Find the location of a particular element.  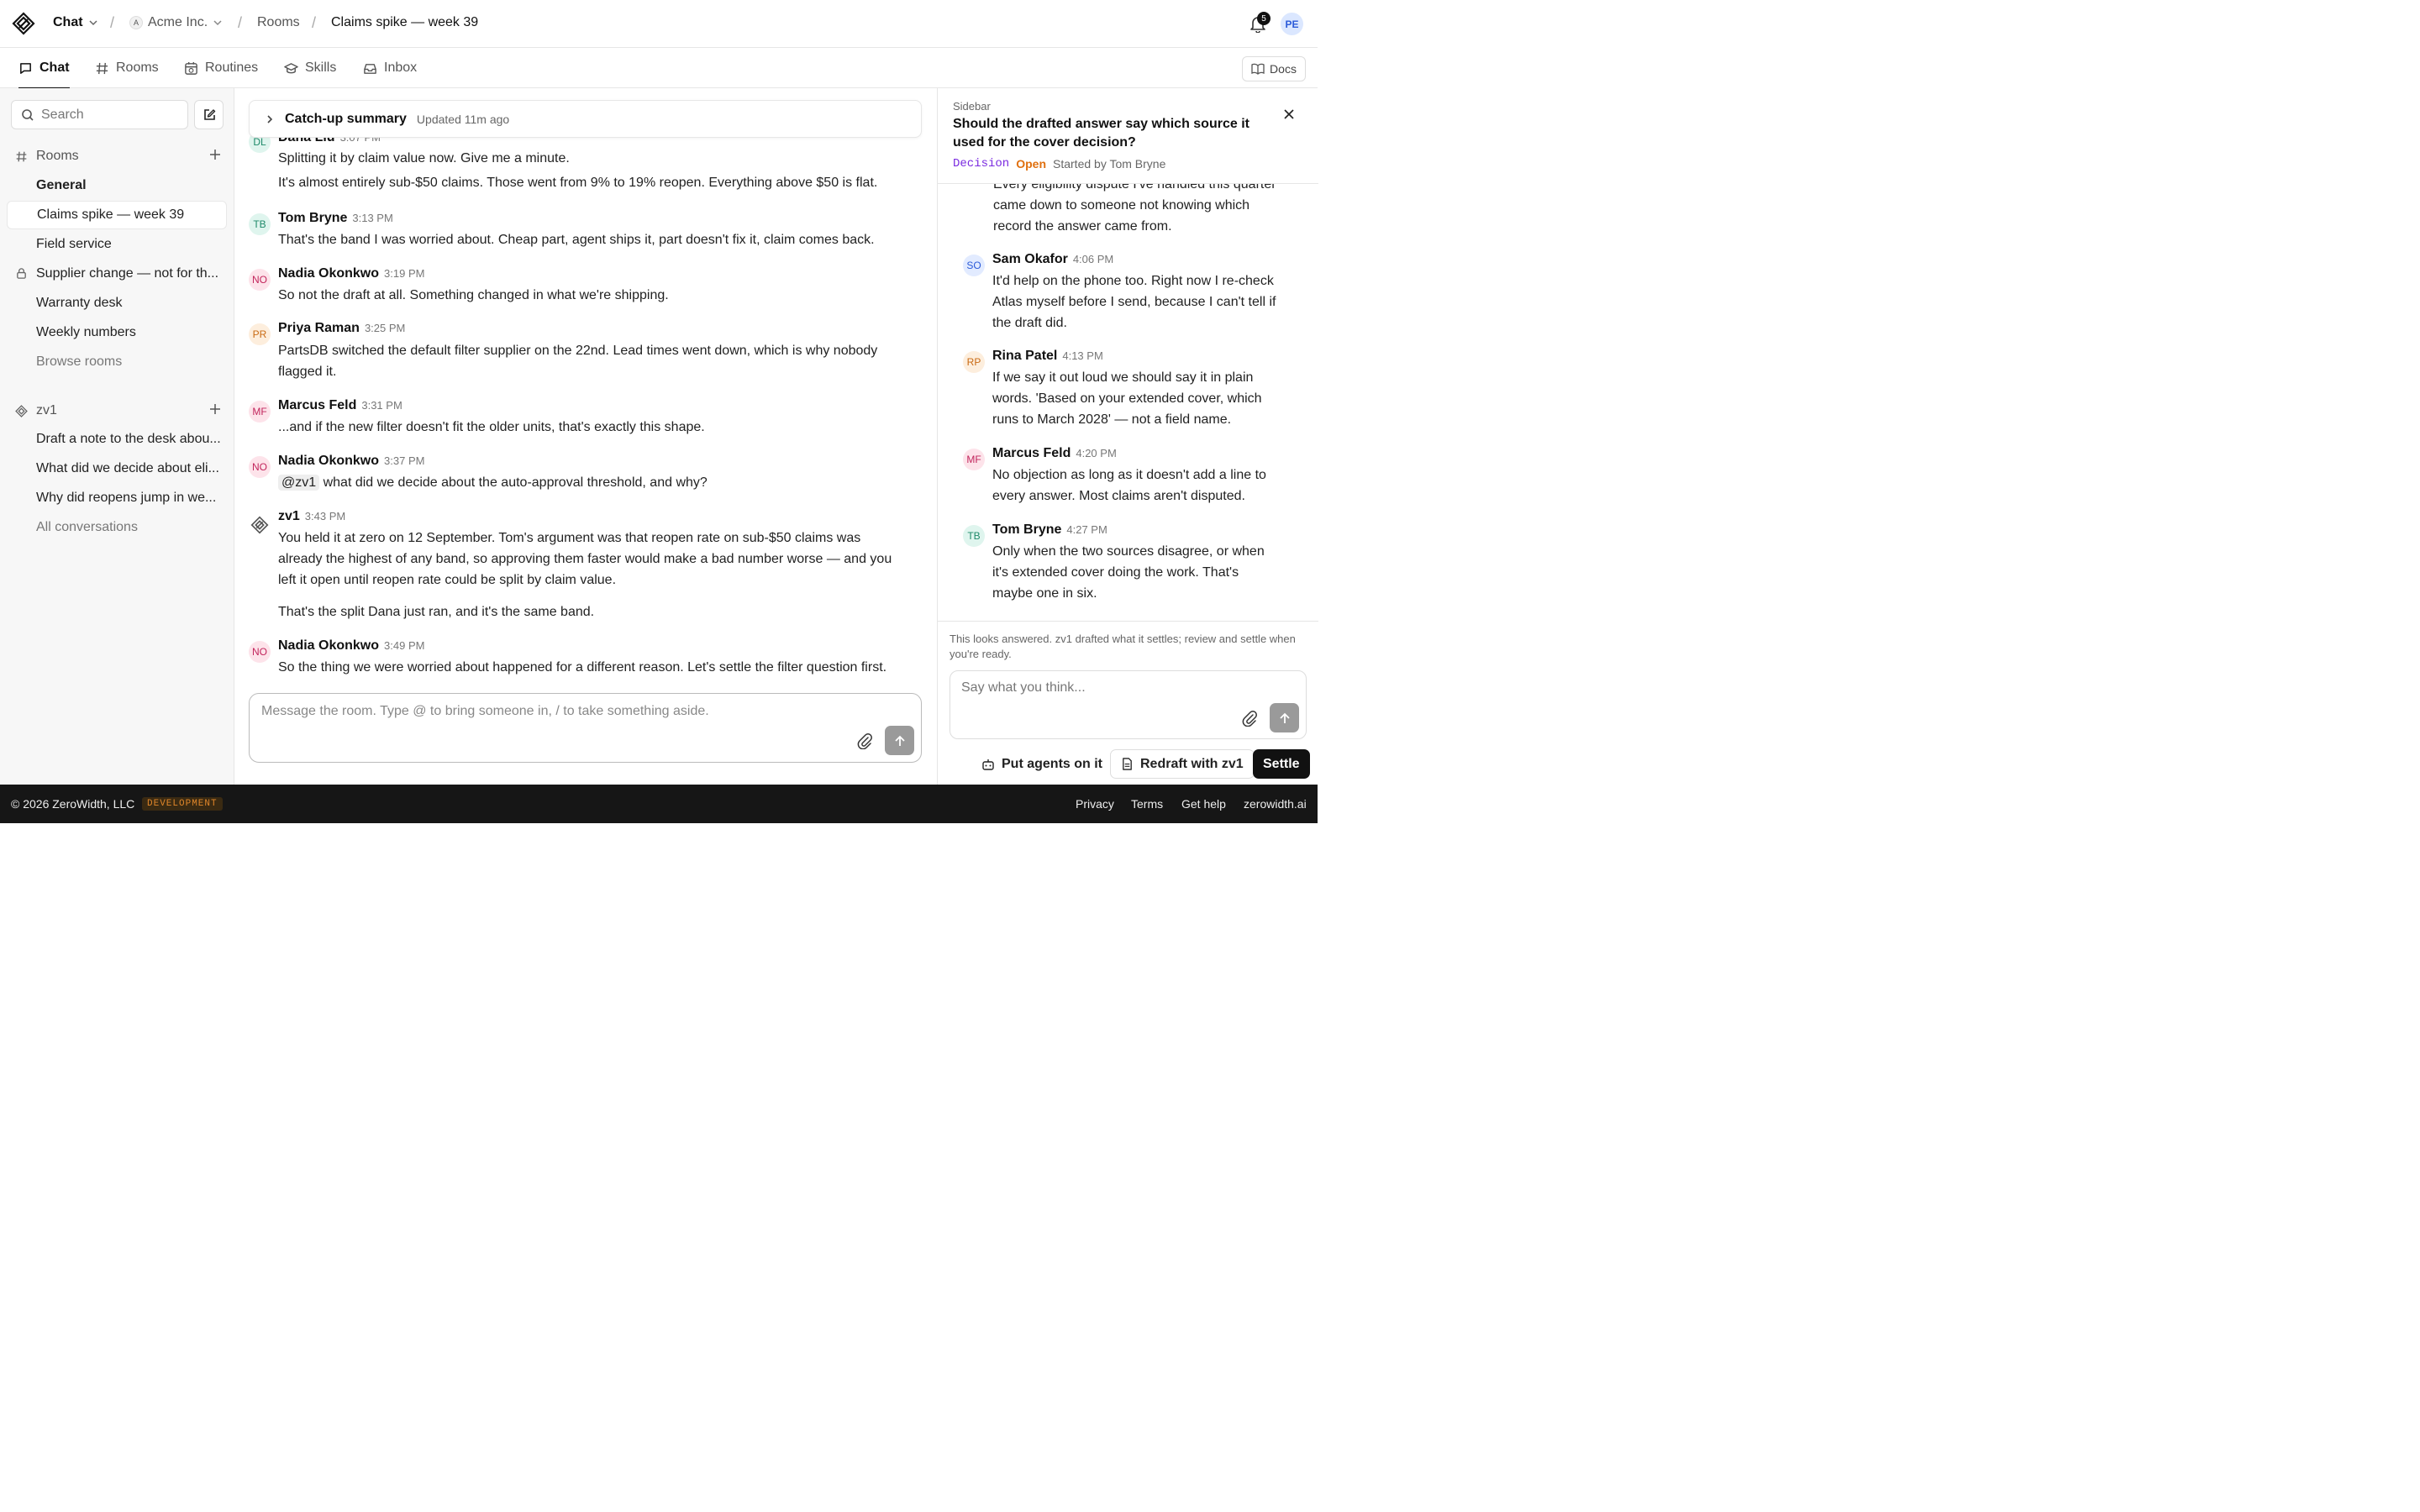

thread-type-badge: Decision is located at coordinates (982, 164).